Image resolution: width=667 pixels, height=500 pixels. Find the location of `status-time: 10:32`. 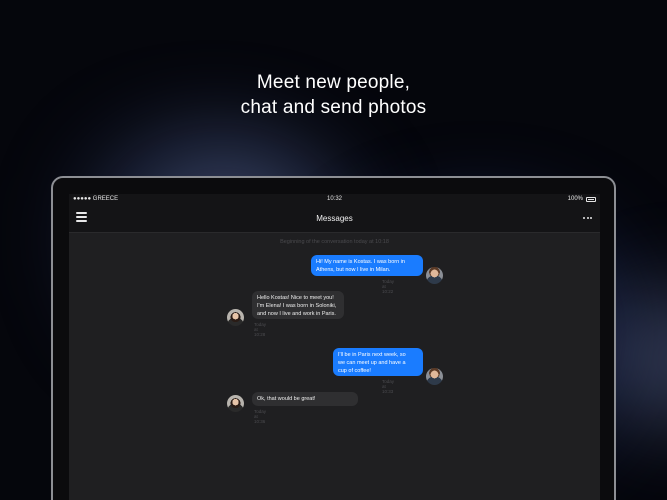

status-time: 10:32 is located at coordinates (334, 199).